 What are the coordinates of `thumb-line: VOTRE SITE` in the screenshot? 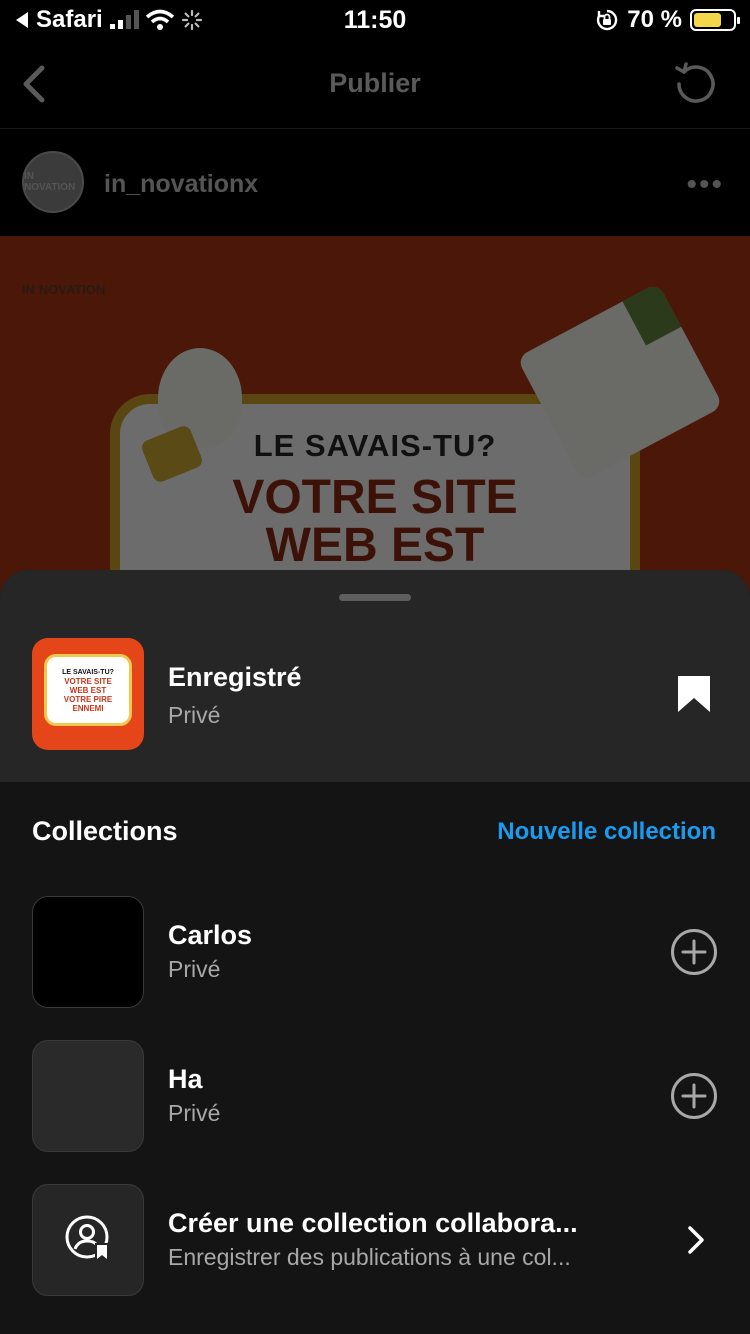 It's located at (88, 681).